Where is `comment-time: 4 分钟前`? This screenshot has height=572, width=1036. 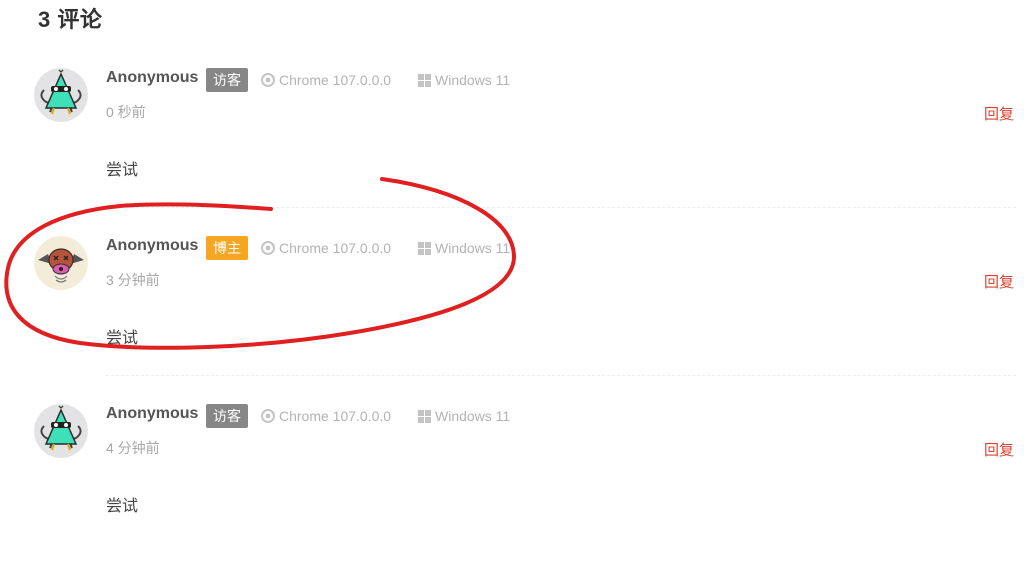
comment-time: 4 分钟前 is located at coordinates (133, 448).